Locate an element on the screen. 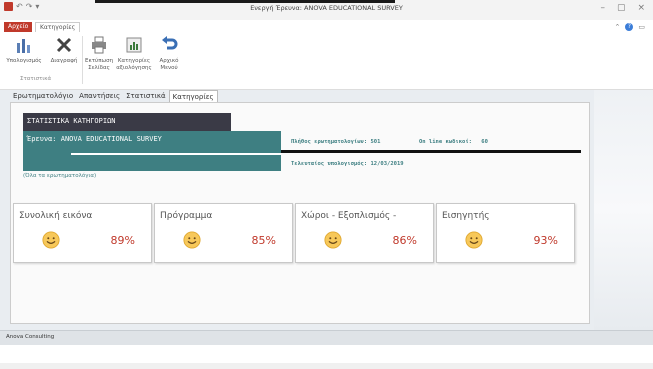 The width and height of the screenshot is (653, 369). categories-label-1: Κατηγορίες is located at coordinates (134, 61).